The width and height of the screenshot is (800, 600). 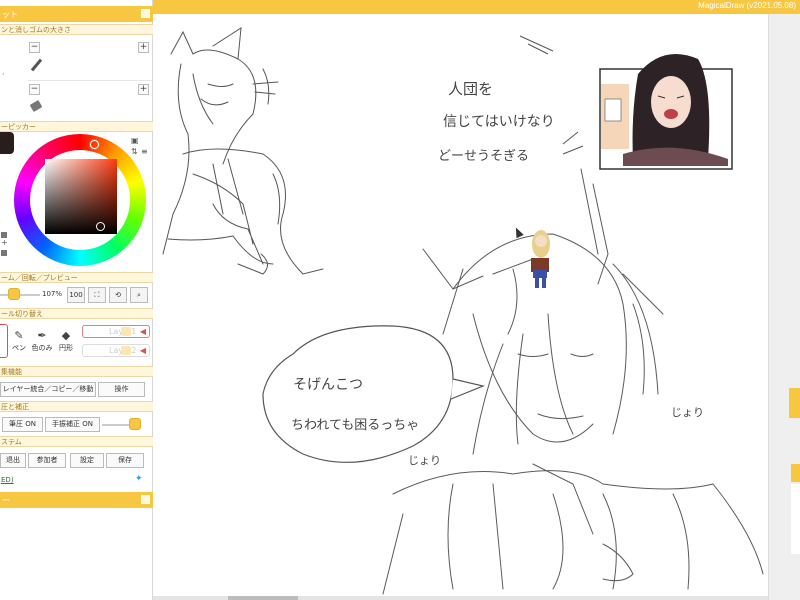 What do you see at coordinates (483, 156) in the screenshot?
I see `note-text-3: どーせうそぎる` at bounding box center [483, 156].